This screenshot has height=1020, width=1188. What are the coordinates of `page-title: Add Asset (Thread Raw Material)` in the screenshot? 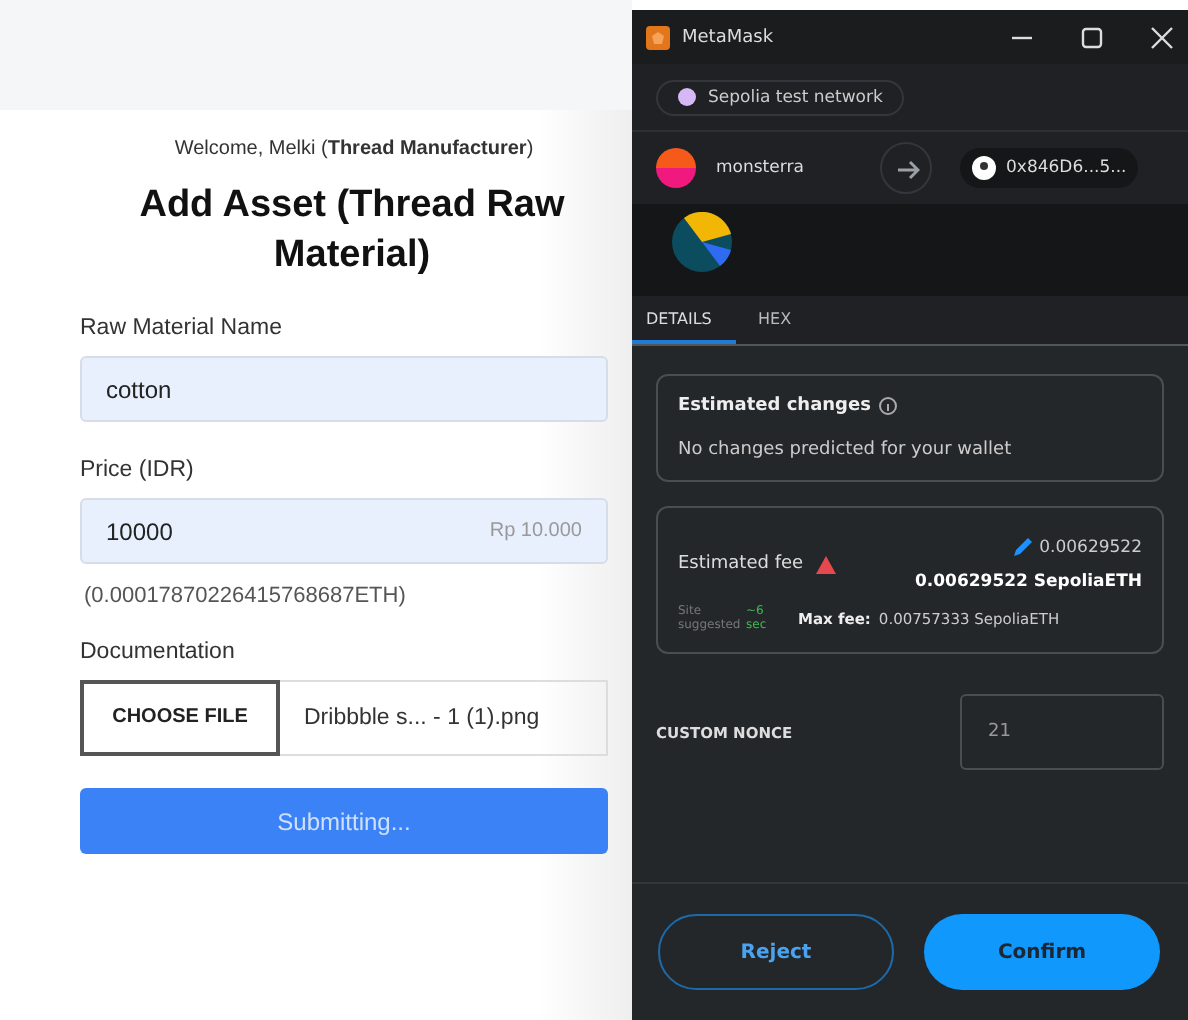 It's located at (352, 231).